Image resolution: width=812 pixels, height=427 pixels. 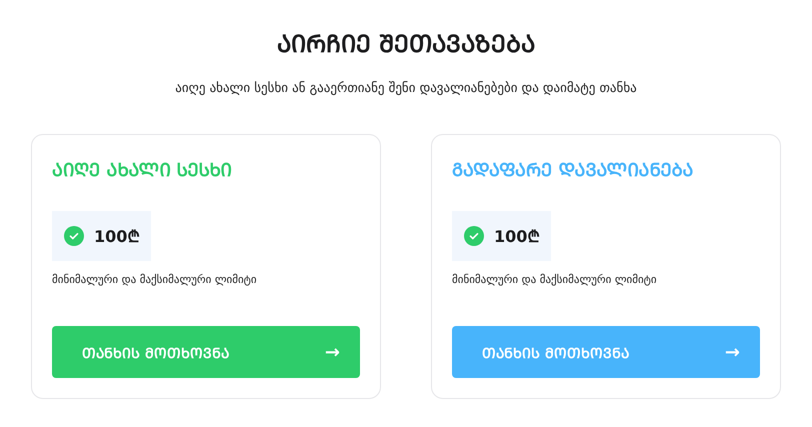 What do you see at coordinates (406, 88) in the screenshot?
I see `page-subtitle: აიღე ახალი სესხი ან გააერთიანე შენი დავალიანებები და დაიმატე თანხა` at bounding box center [406, 88].